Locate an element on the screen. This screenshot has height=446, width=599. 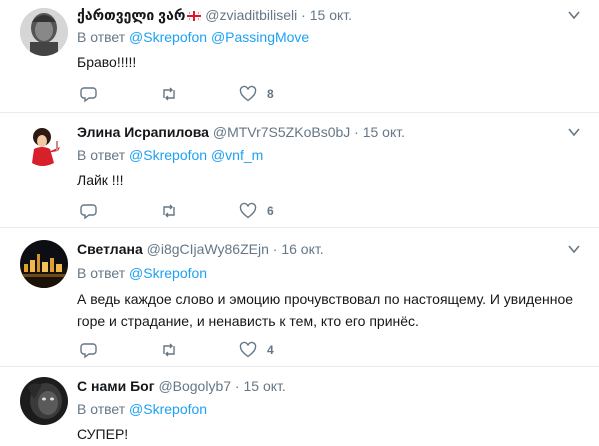
like-button: 4 is located at coordinates (256, 350).